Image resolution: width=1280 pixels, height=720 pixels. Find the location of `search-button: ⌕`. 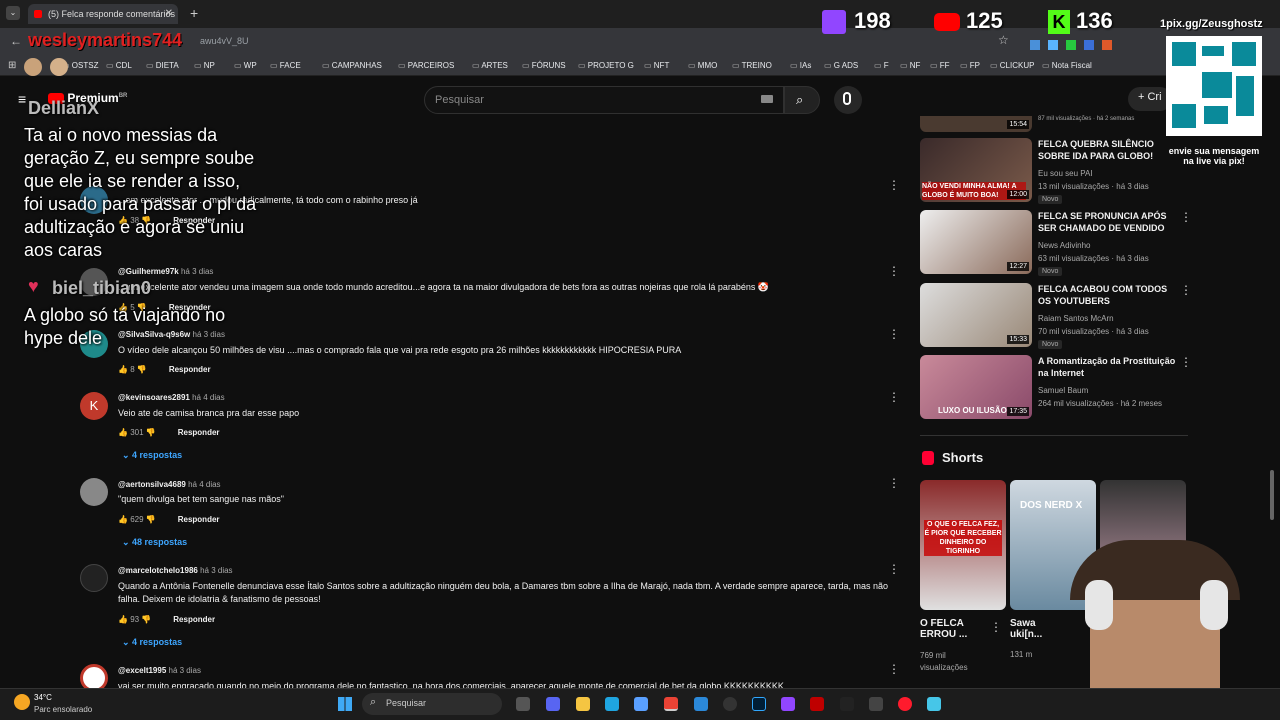

search-button: ⌕ is located at coordinates (802, 100).